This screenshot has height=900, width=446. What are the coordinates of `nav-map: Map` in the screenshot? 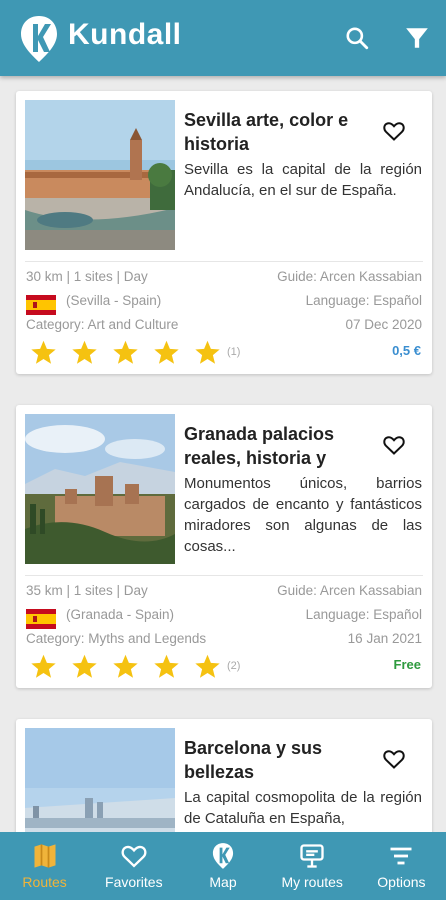 It's located at (222, 866).